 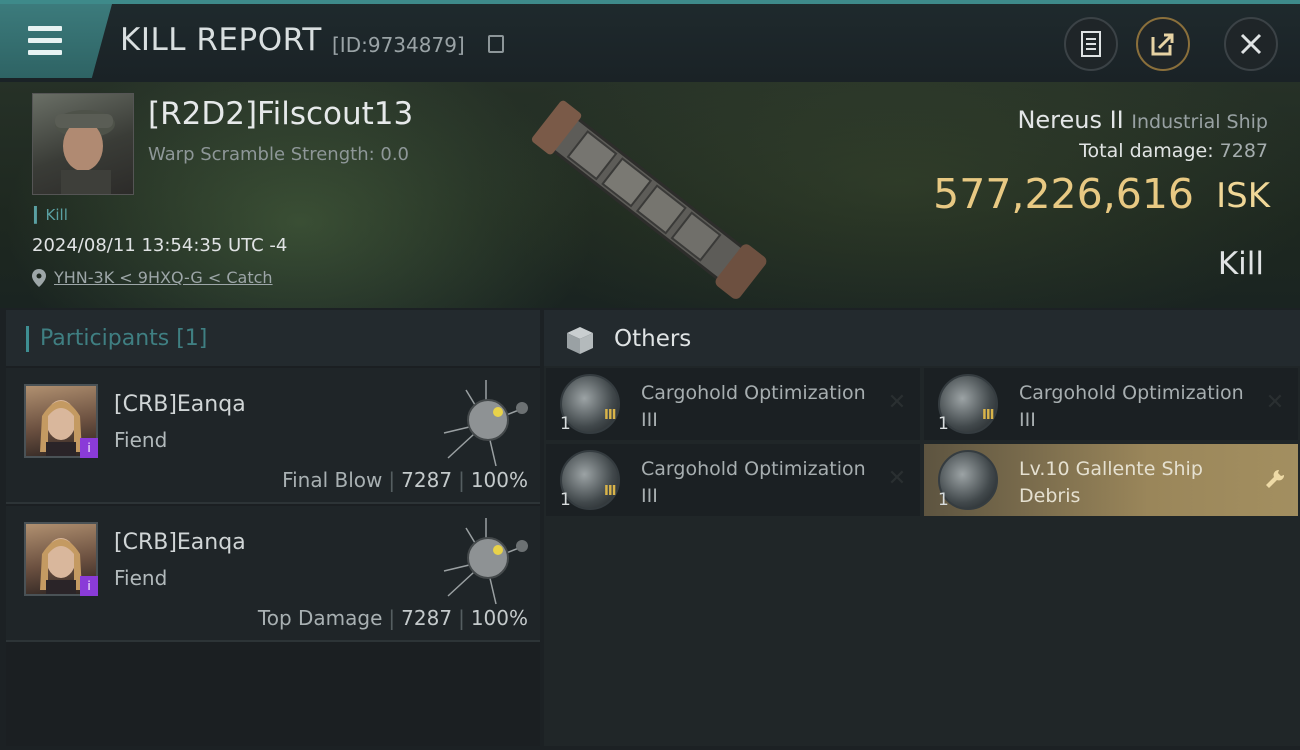 I want to click on top-bar: KILL REPORT [ID:9734879], so click(x=650, y=41).